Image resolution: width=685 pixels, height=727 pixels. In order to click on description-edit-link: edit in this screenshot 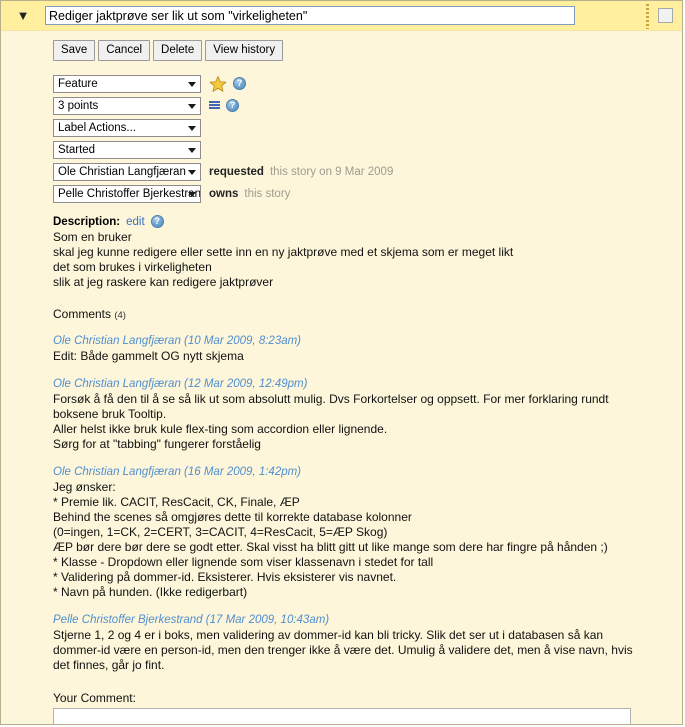, I will do `click(135, 222)`.